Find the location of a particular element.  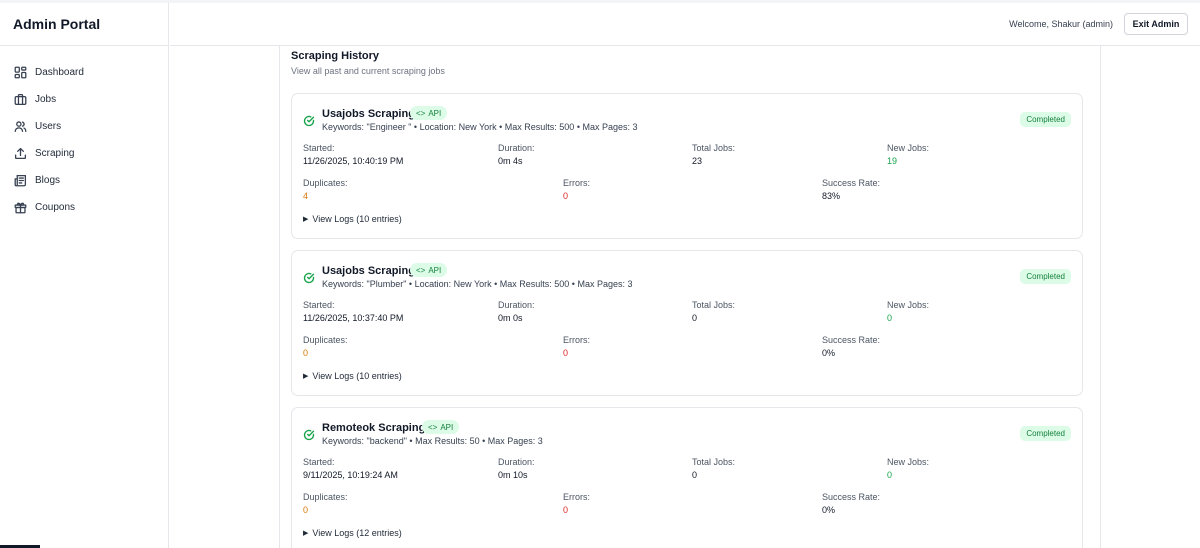

users-icon is located at coordinates (20, 127).